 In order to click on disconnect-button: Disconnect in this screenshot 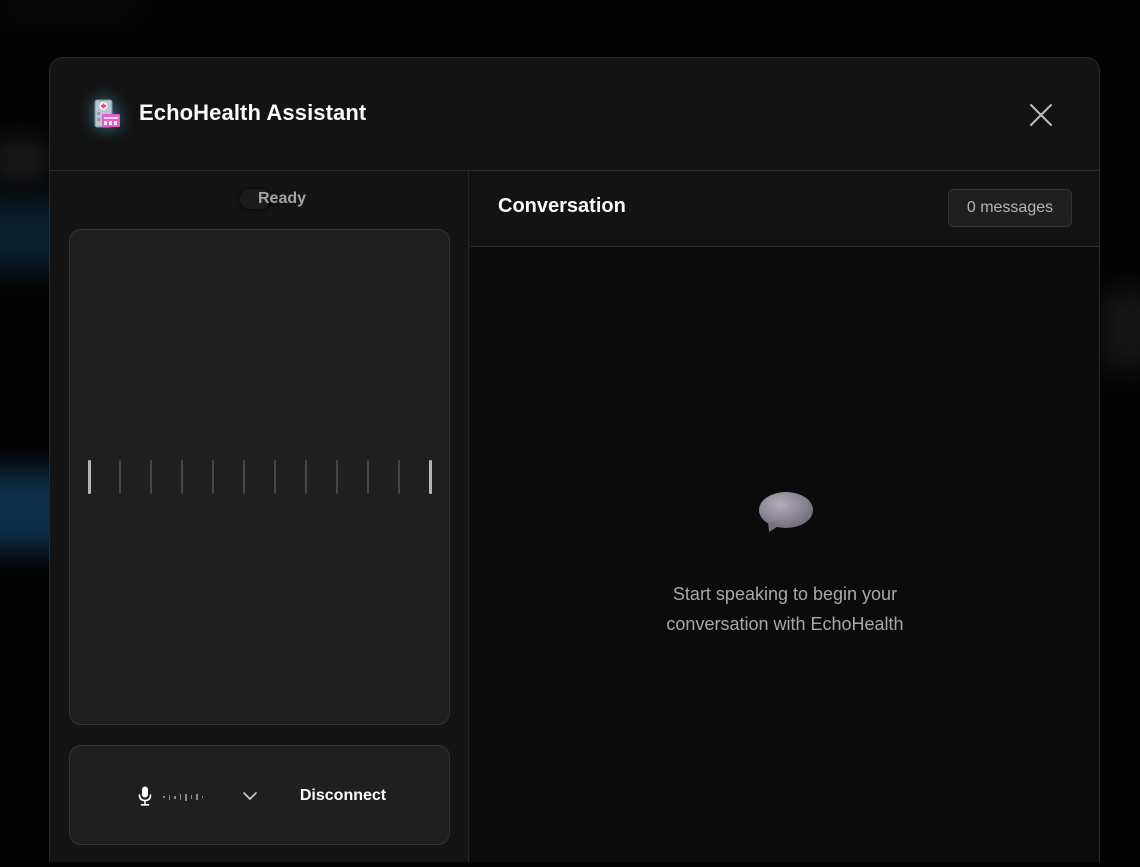, I will do `click(343, 796)`.